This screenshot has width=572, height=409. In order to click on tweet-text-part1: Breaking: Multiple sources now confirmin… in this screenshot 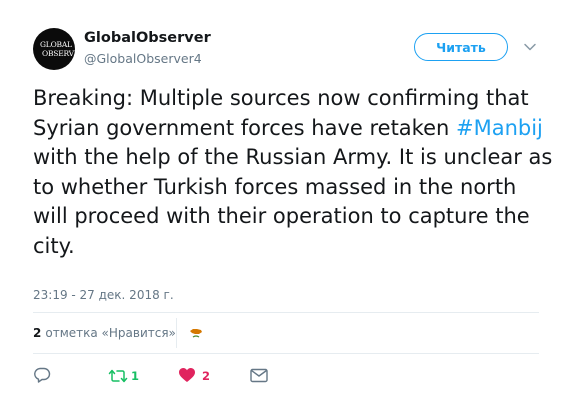, I will do `click(281, 113)`.